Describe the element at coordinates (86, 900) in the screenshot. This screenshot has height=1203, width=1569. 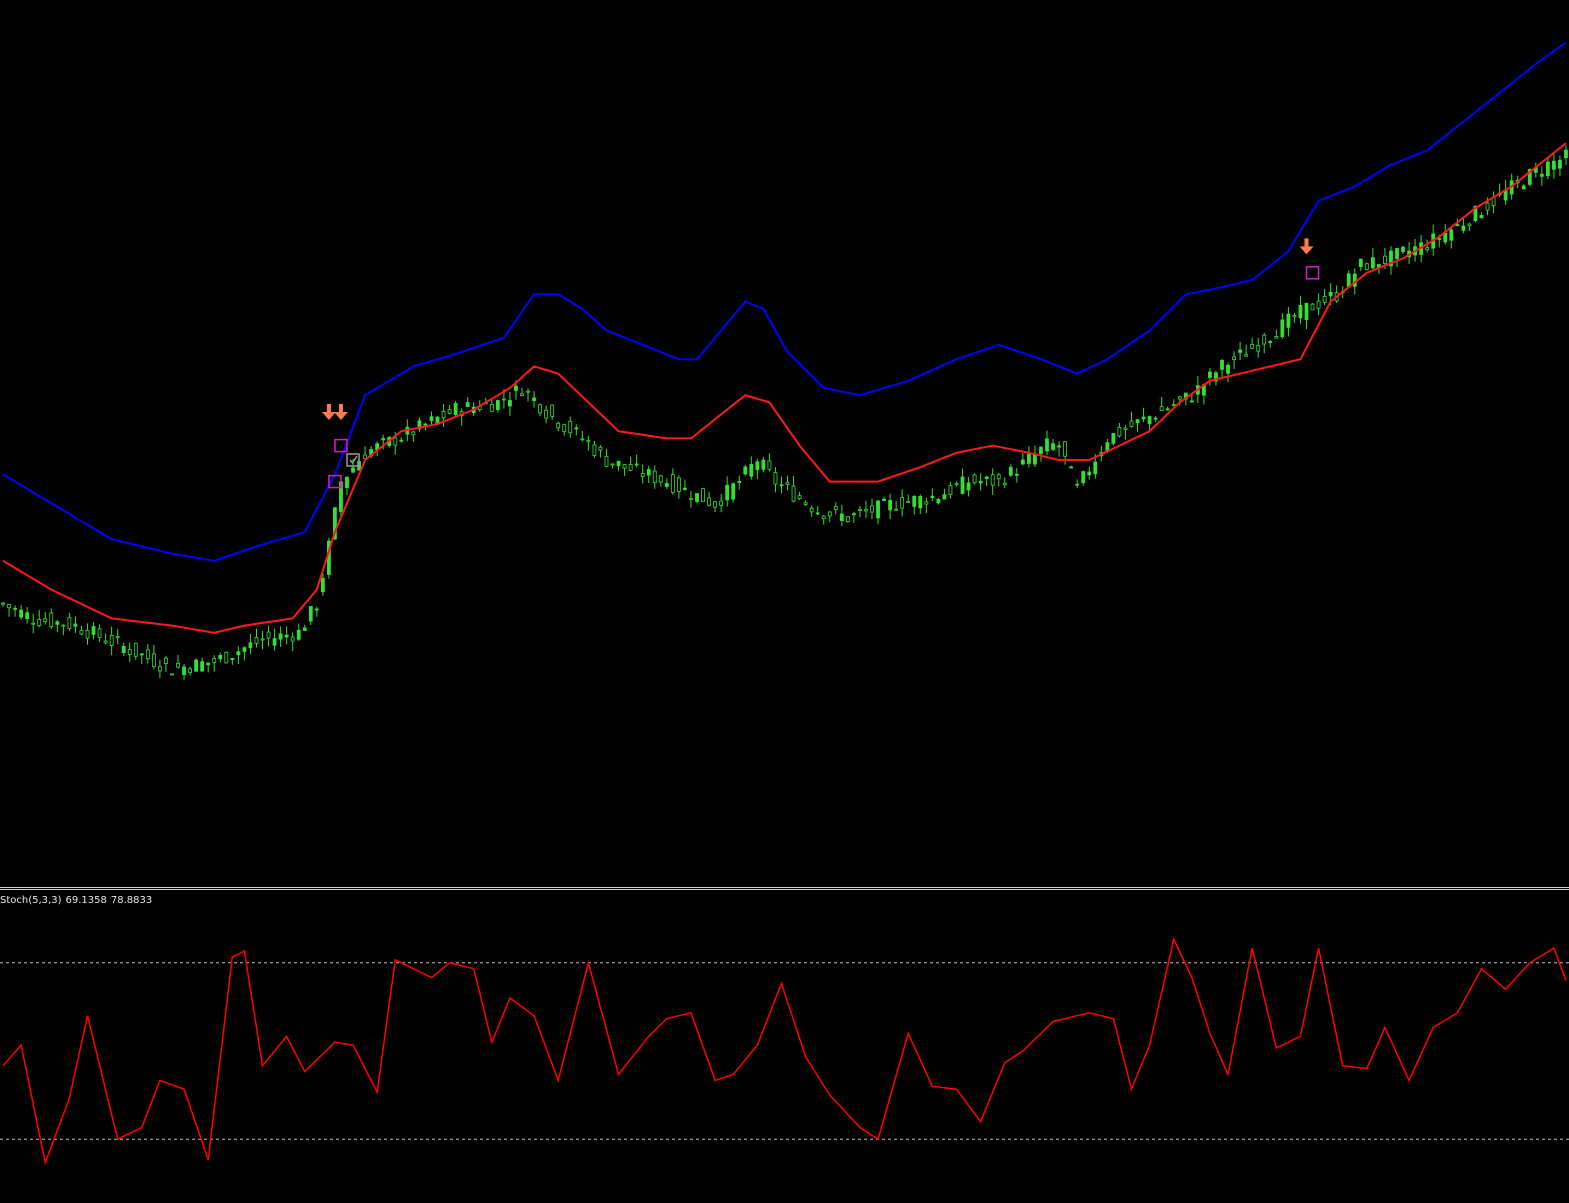
I see `stoch-main-value: 69.1358` at that location.